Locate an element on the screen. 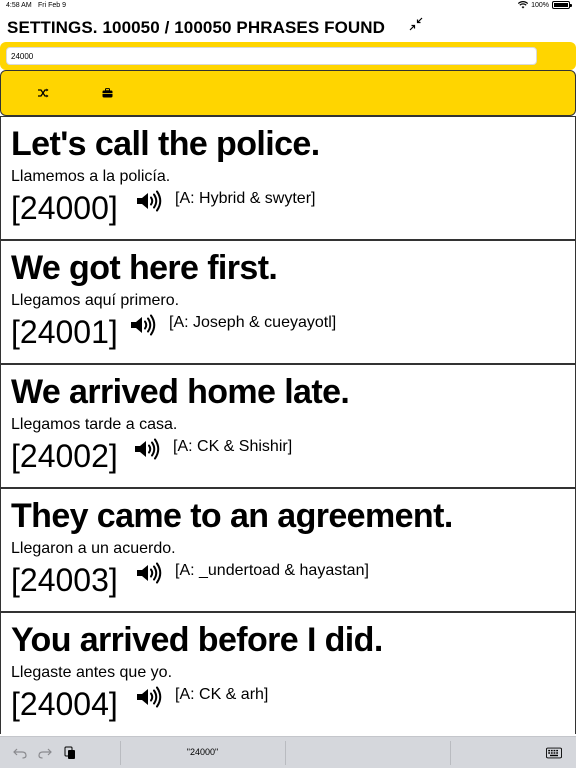 Image resolution: width=576 pixels, height=768 pixels. status-date: Fri Feb 9 is located at coordinates (52, 5).